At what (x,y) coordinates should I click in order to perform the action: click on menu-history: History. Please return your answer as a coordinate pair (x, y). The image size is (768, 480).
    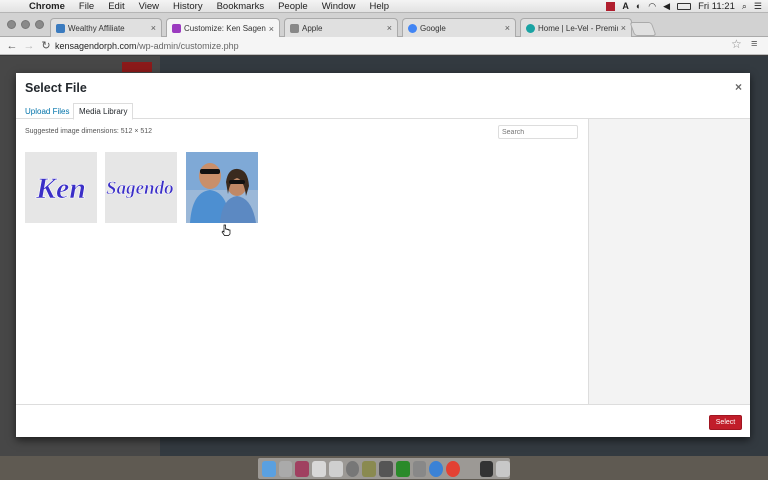
    Looking at the image, I should click on (188, 6).